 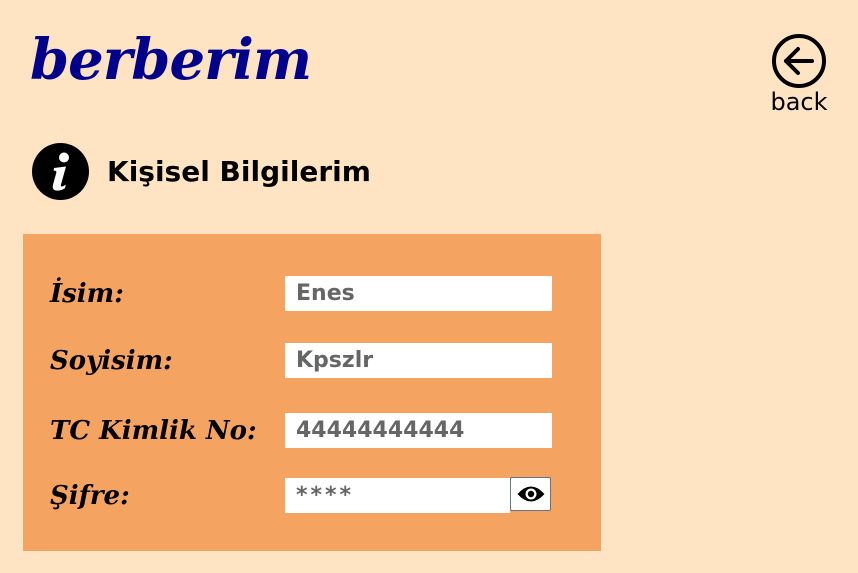 What do you see at coordinates (239, 171) in the screenshot?
I see `section-title: Kişisel Bilgilerim` at bounding box center [239, 171].